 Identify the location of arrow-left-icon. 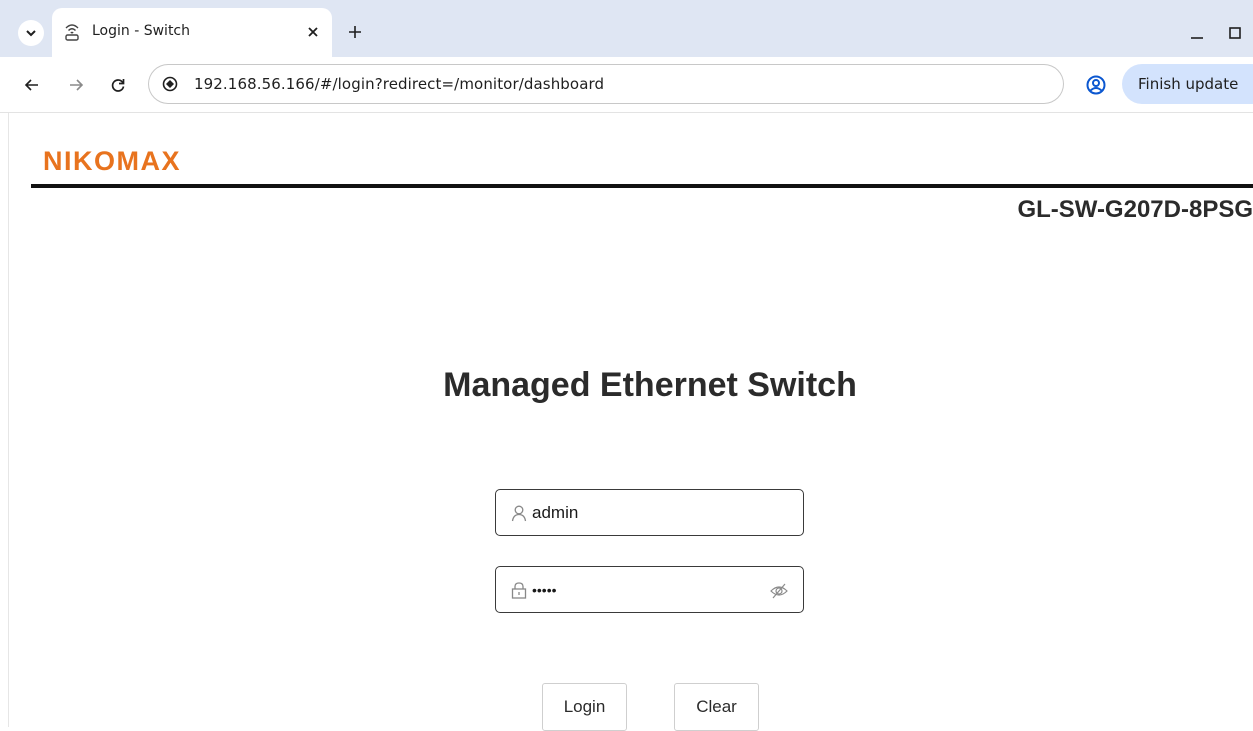
(31, 85).